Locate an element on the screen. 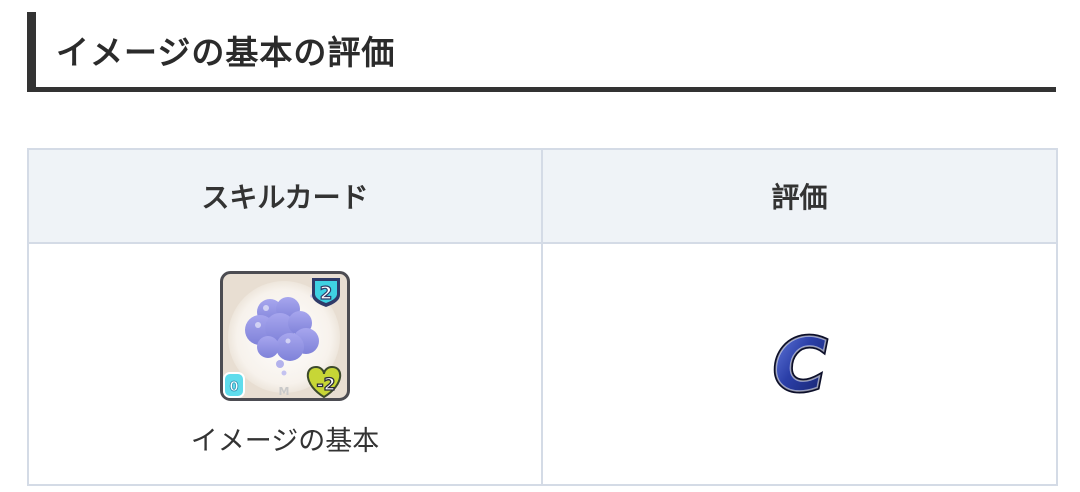  grade-c-icon: C C is located at coordinates (800, 364).